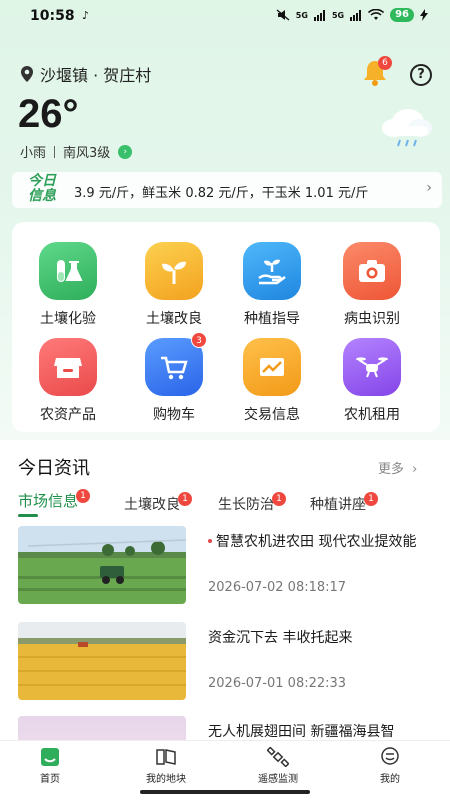  I want to click on tab-soil-improve: 土壤改良 1, so click(158, 503).